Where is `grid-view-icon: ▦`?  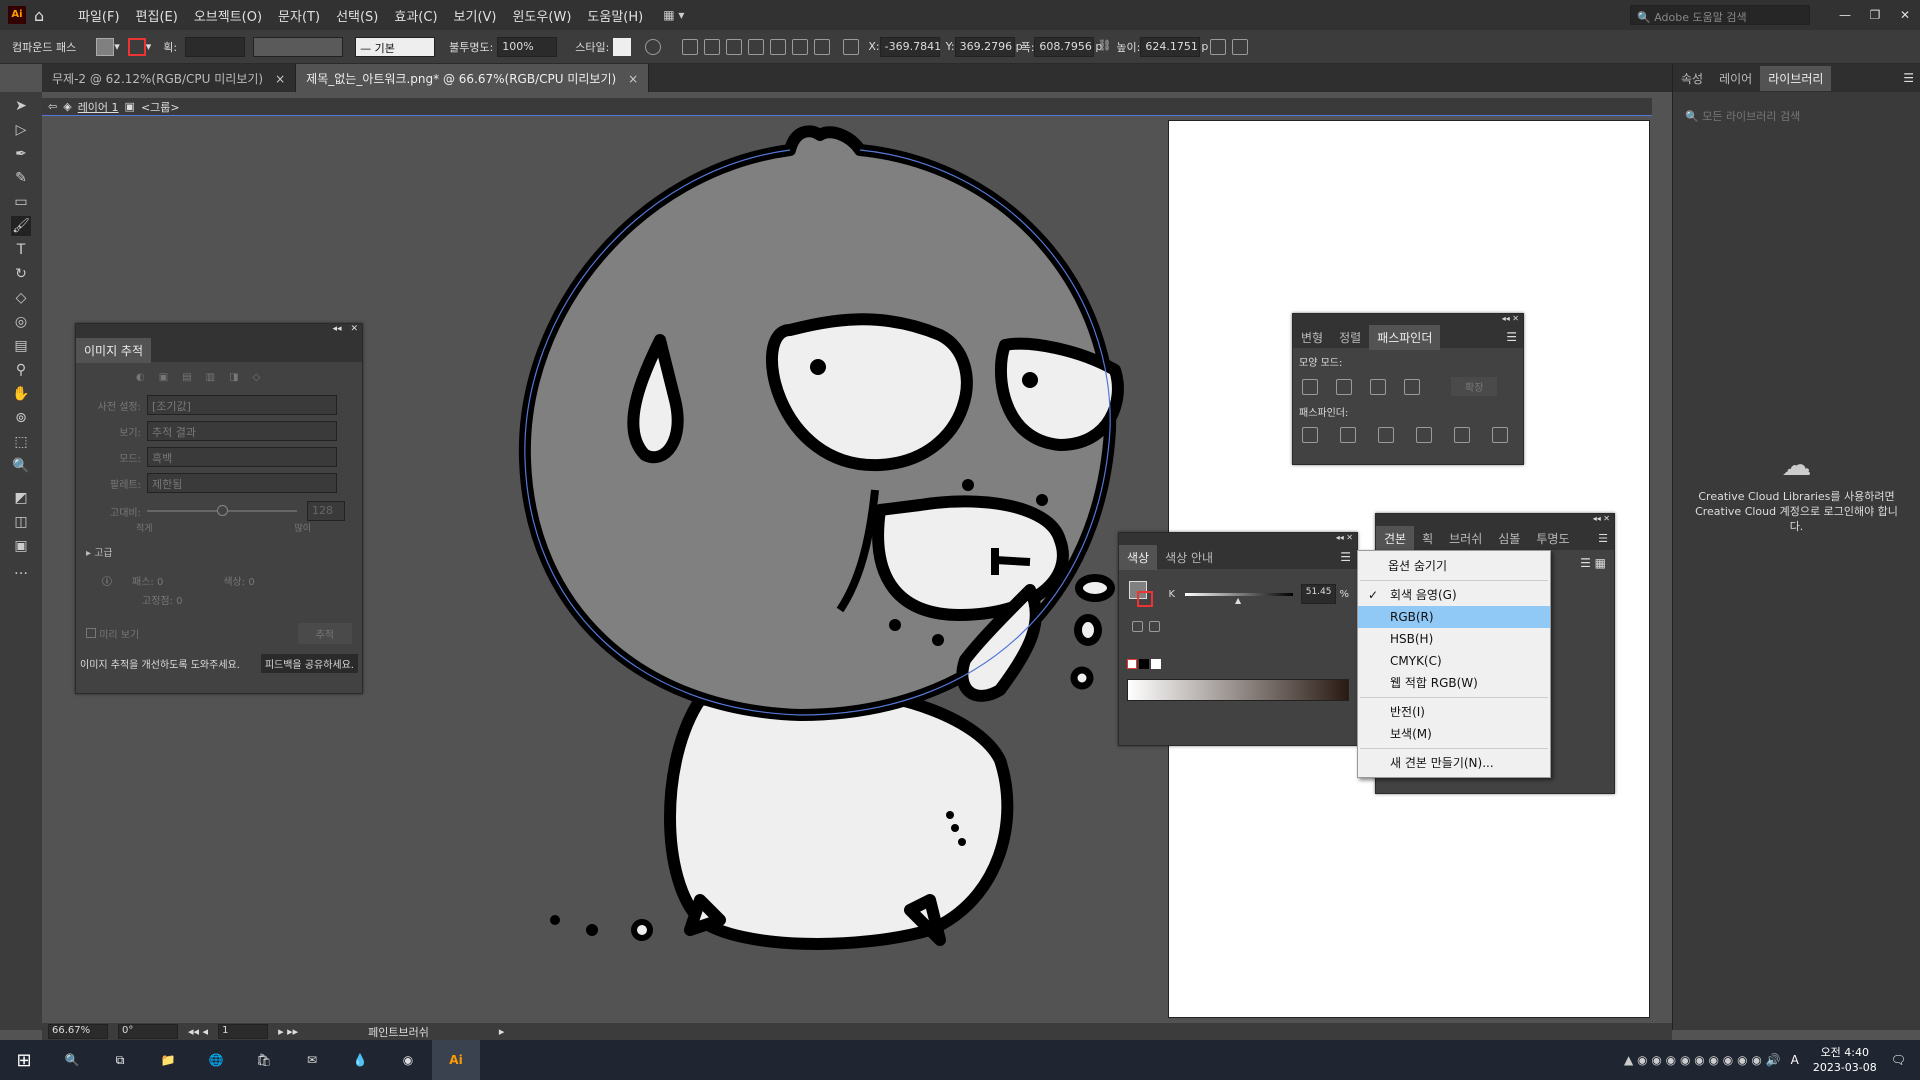 grid-view-icon: ▦ is located at coordinates (1600, 563).